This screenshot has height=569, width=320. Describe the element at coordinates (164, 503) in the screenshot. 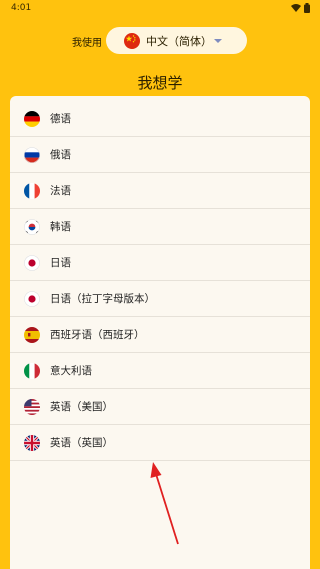

I see `annotation-arrow-icon` at that location.